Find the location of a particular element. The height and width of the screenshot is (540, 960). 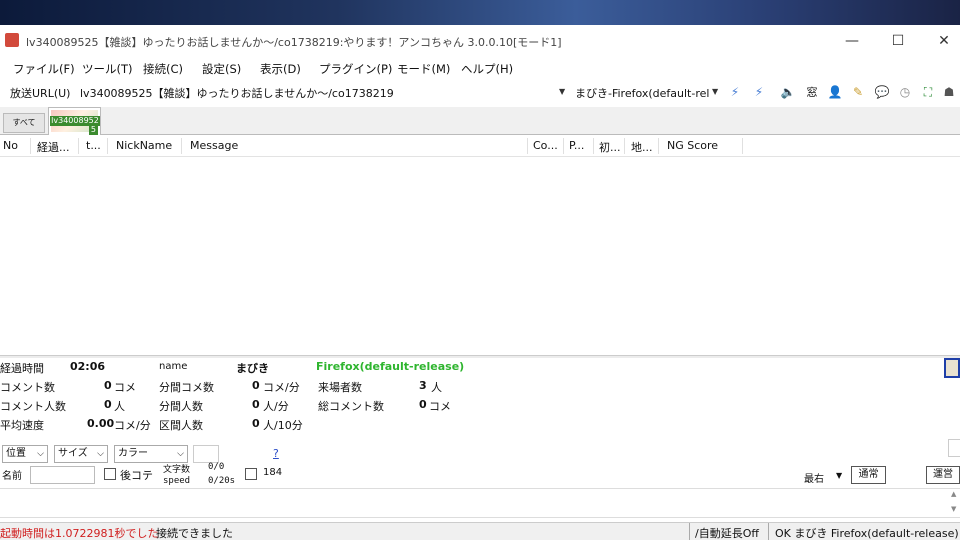

visitors-value: 3 is located at coordinates (423, 385).